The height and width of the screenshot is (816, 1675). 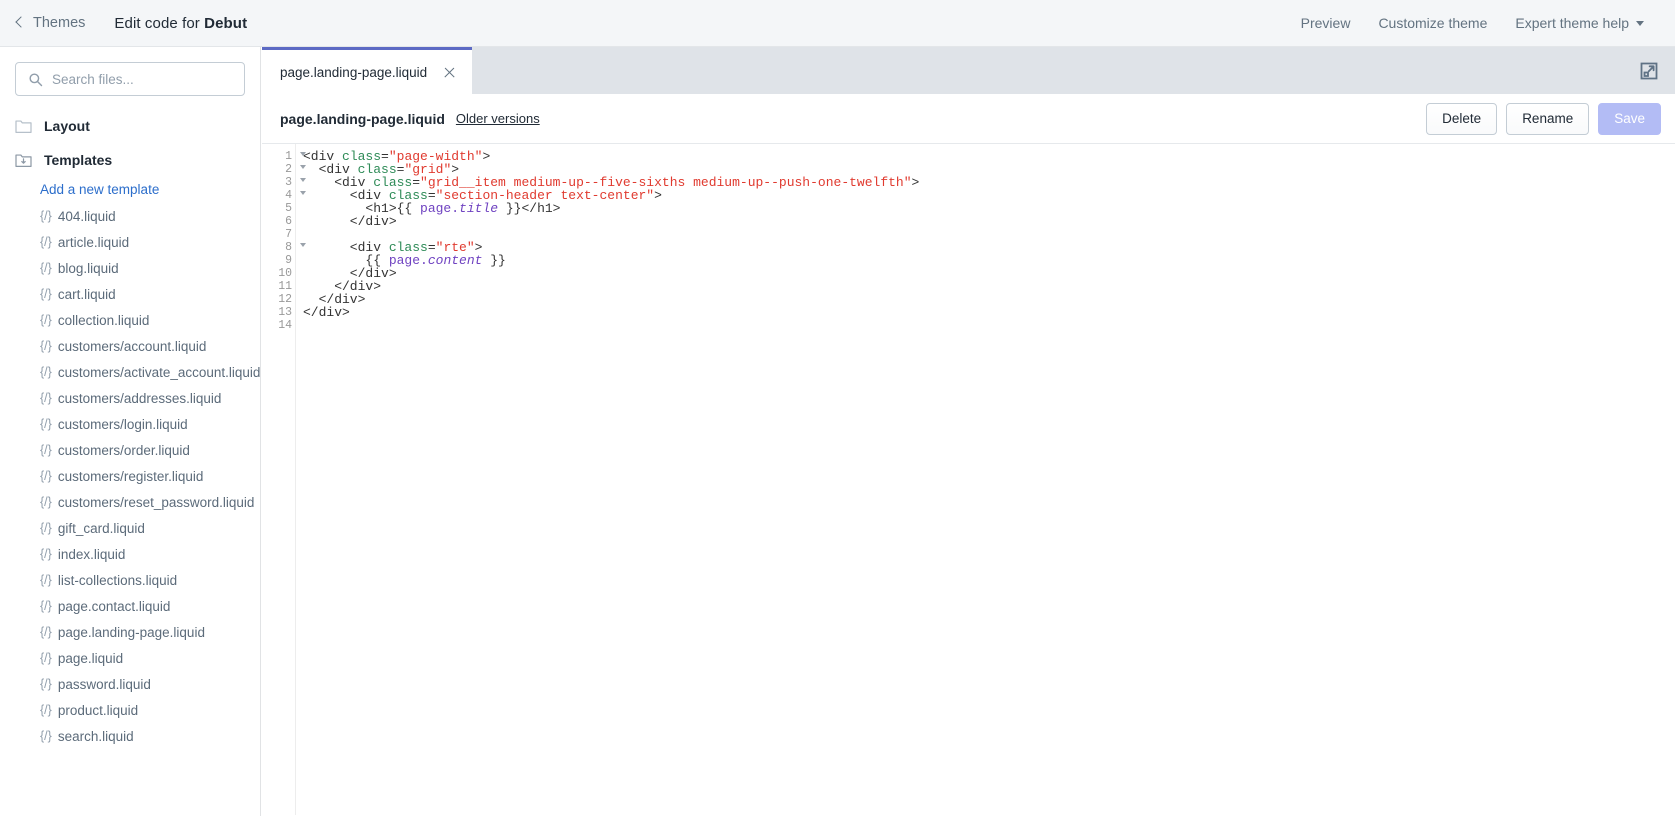 I want to click on older-versions-link: Older versions, so click(x=498, y=118).